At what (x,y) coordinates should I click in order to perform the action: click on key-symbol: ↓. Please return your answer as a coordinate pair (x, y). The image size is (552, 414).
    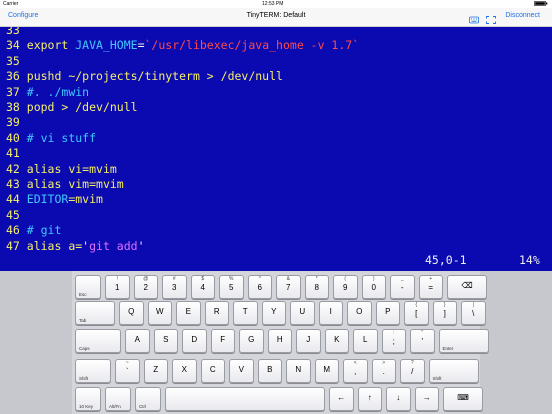
    Looking at the image, I should click on (398, 399).